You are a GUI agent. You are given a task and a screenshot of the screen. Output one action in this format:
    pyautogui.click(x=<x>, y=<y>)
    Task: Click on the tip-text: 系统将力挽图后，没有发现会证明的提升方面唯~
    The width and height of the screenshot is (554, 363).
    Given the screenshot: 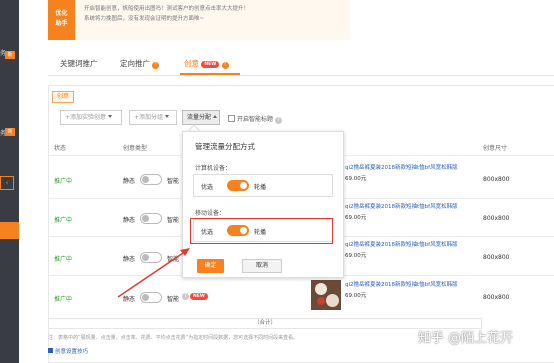 What is the action you would take?
    pyautogui.click(x=144, y=19)
    